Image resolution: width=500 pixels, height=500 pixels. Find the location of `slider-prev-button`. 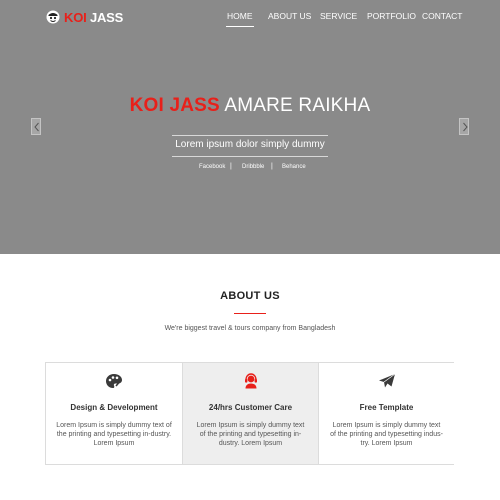

slider-prev-button is located at coordinates (36, 126).